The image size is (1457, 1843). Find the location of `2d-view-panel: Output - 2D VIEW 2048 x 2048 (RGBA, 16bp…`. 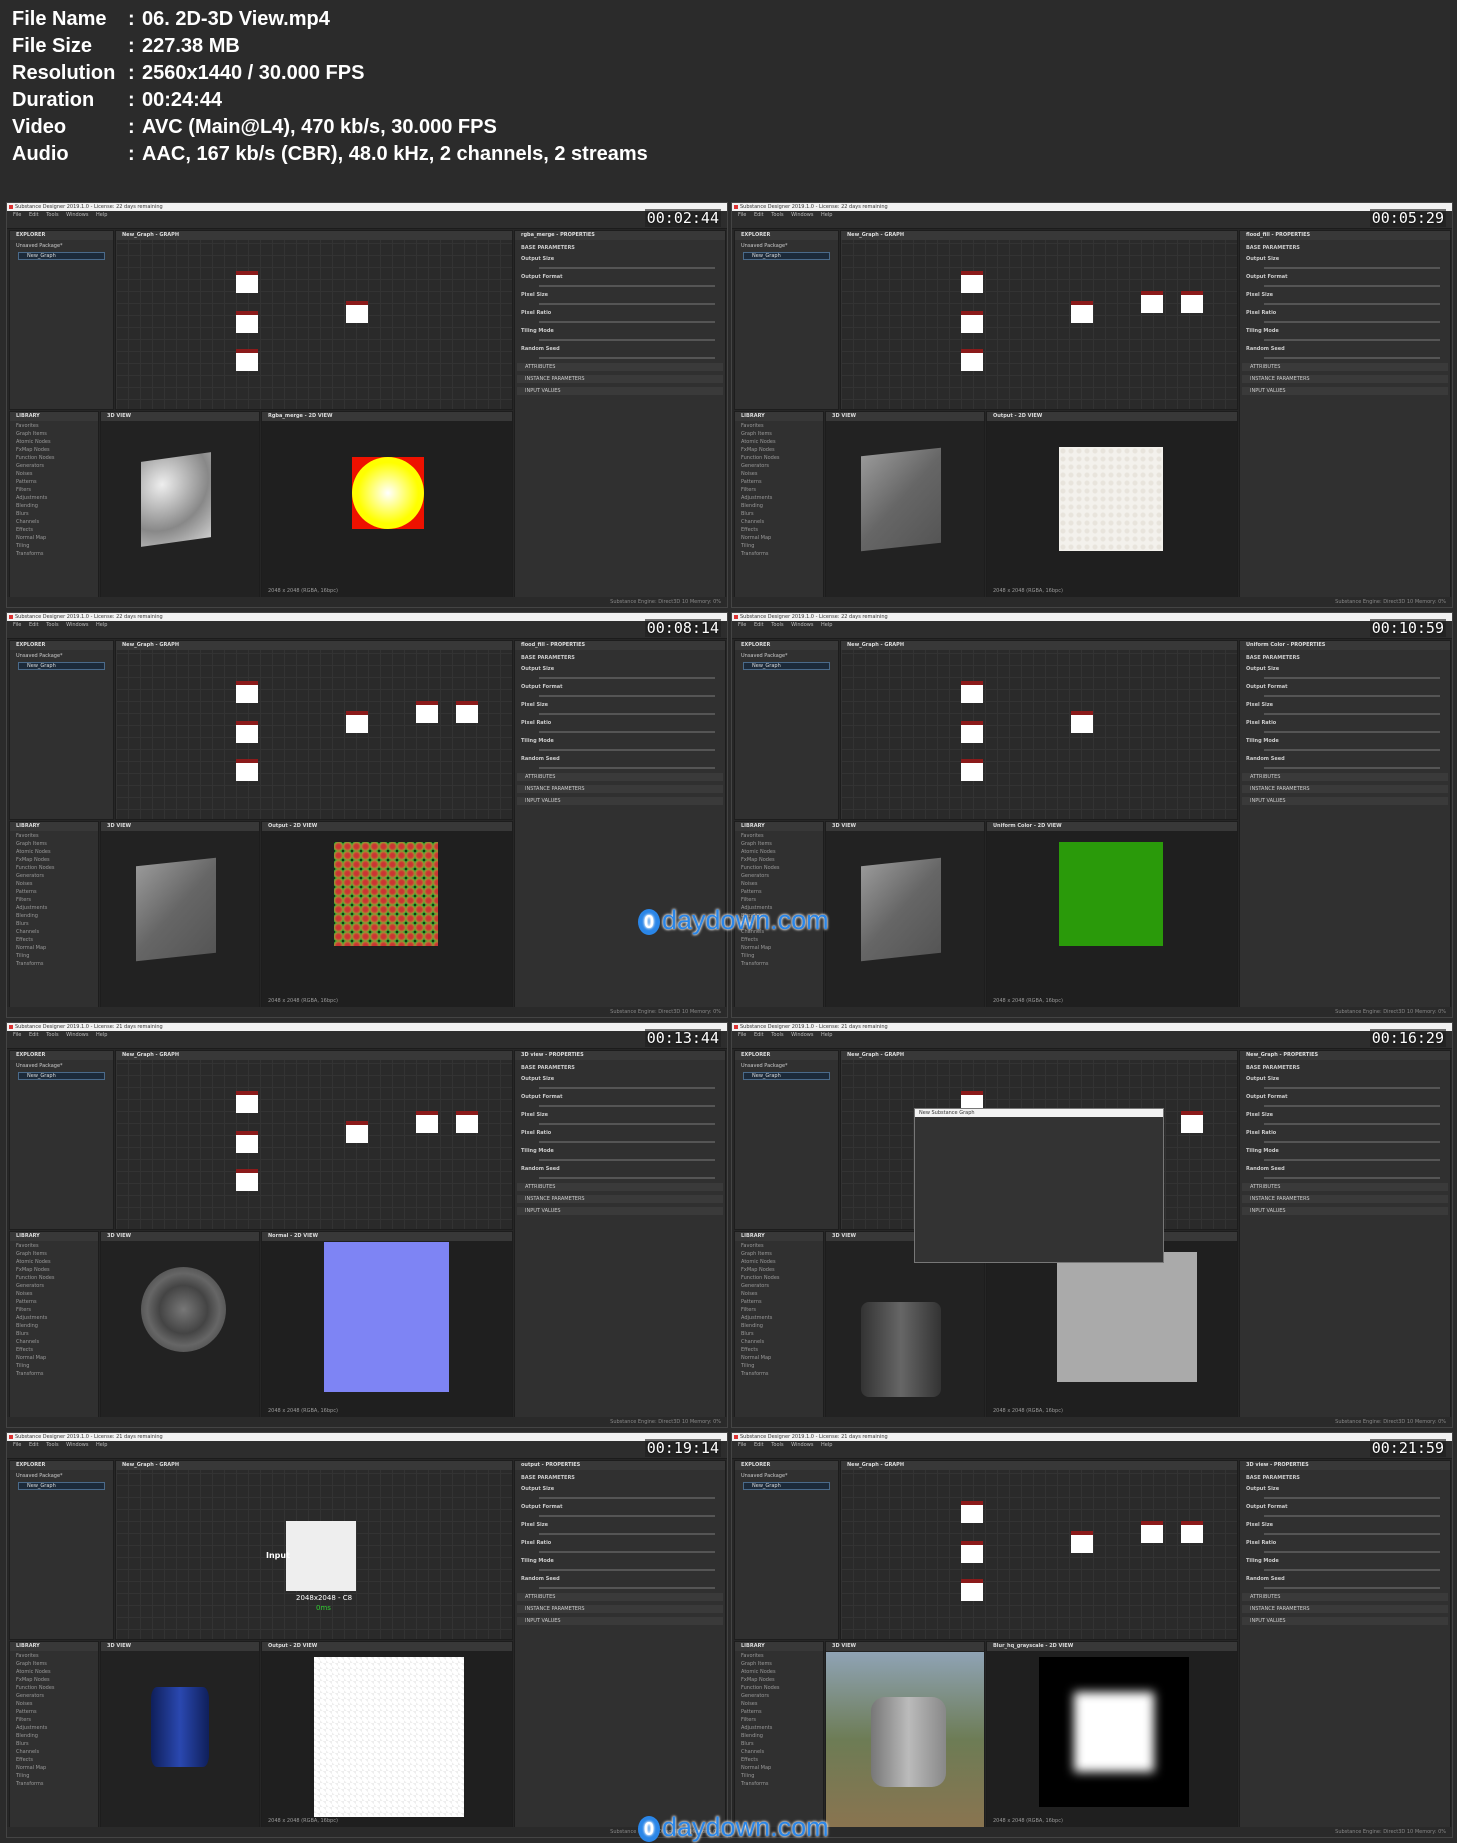

2d-view-panel: Output - 2D VIEW 2048 x 2048 (RGBA, 16bp… is located at coordinates (1112, 505).